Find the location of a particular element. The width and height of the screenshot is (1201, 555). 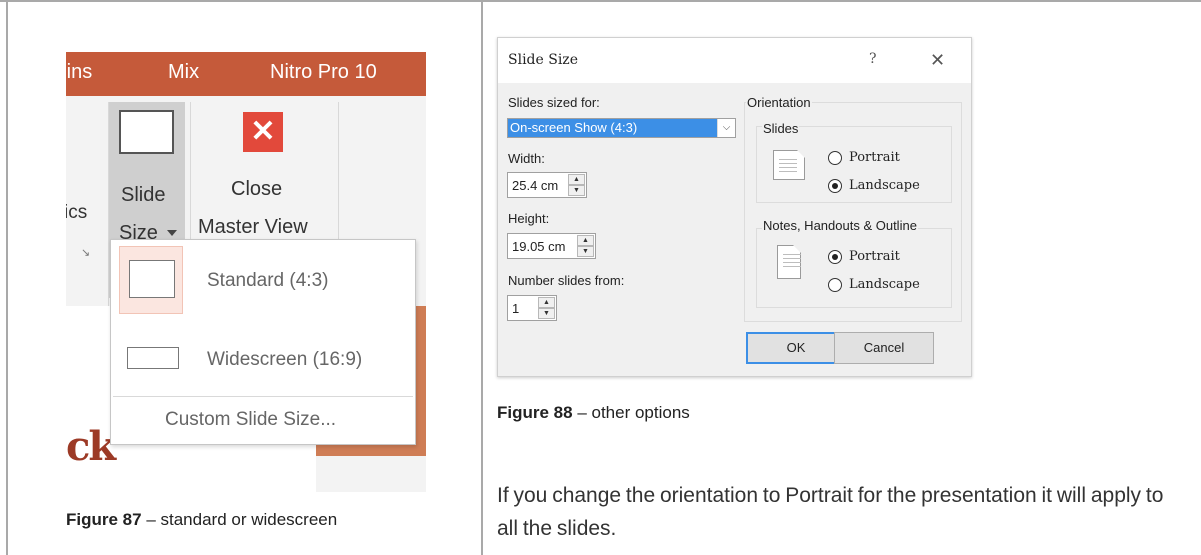

menu-divider is located at coordinates (263, 396).